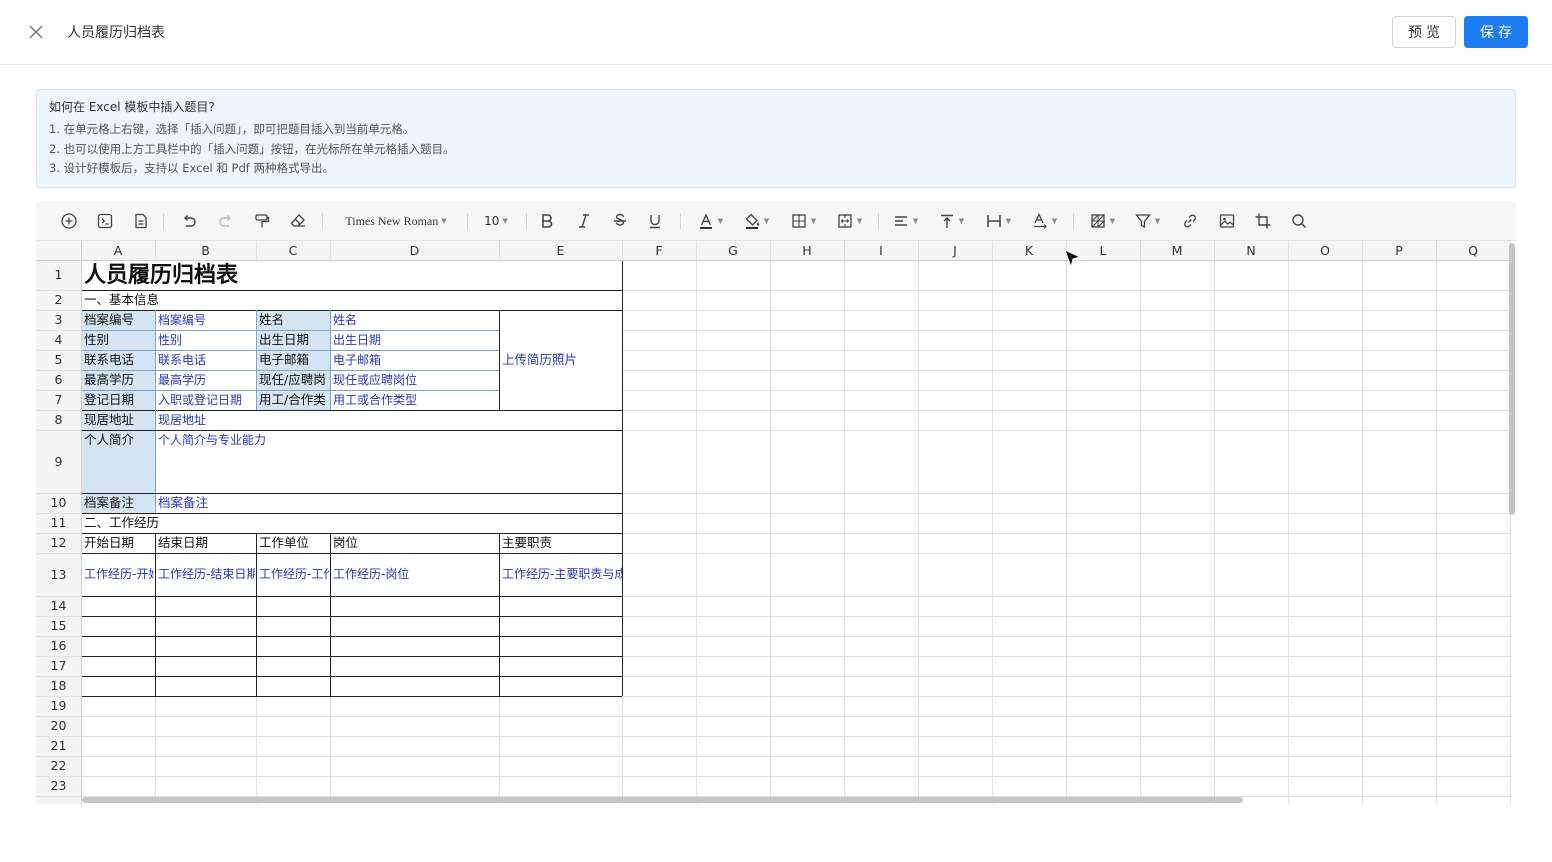 The image size is (1552, 862). What do you see at coordinates (294, 380) in the screenshot?
I see `label-position: 现任/应聘岗` at bounding box center [294, 380].